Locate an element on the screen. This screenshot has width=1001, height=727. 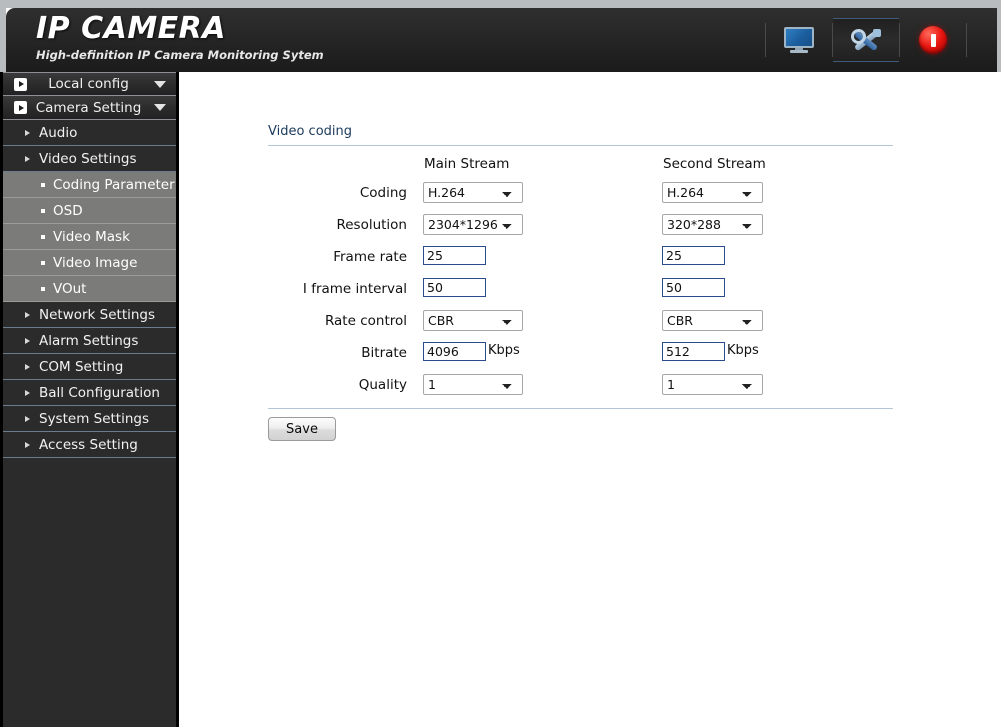
sidebar-group-label: Camera Setting is located at coordinates (88, 107).